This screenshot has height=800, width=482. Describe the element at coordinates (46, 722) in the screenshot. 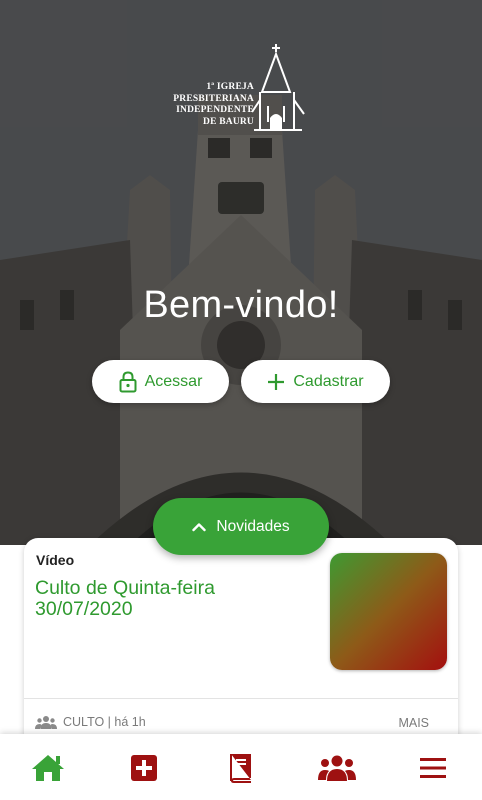

I see `users-icon` at that location.